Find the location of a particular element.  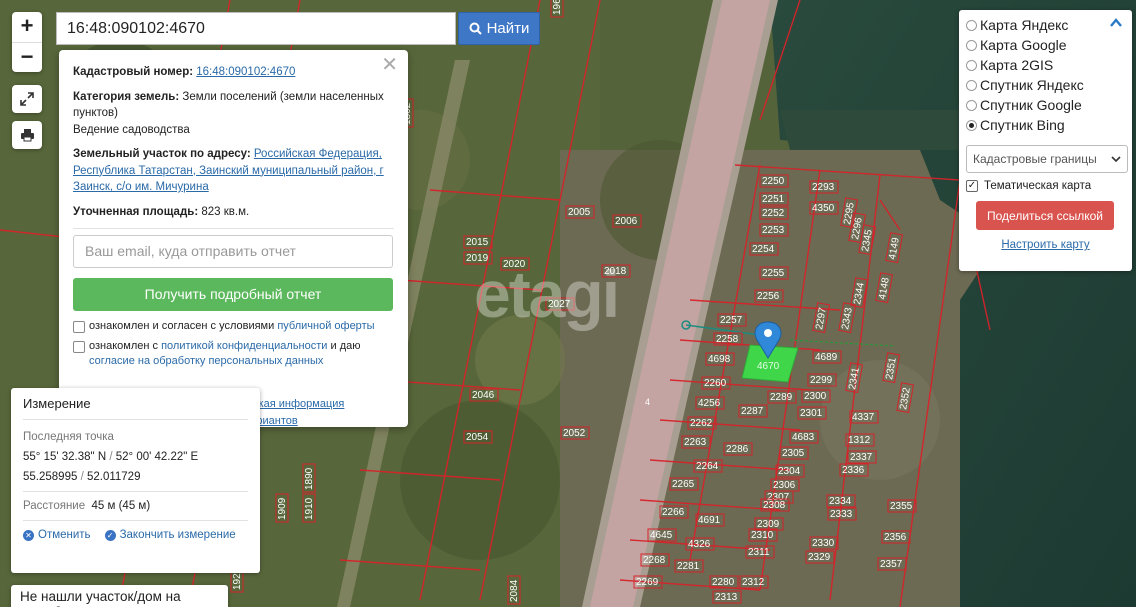

parcel-label: 2304 is located at coordinates (789, 471).